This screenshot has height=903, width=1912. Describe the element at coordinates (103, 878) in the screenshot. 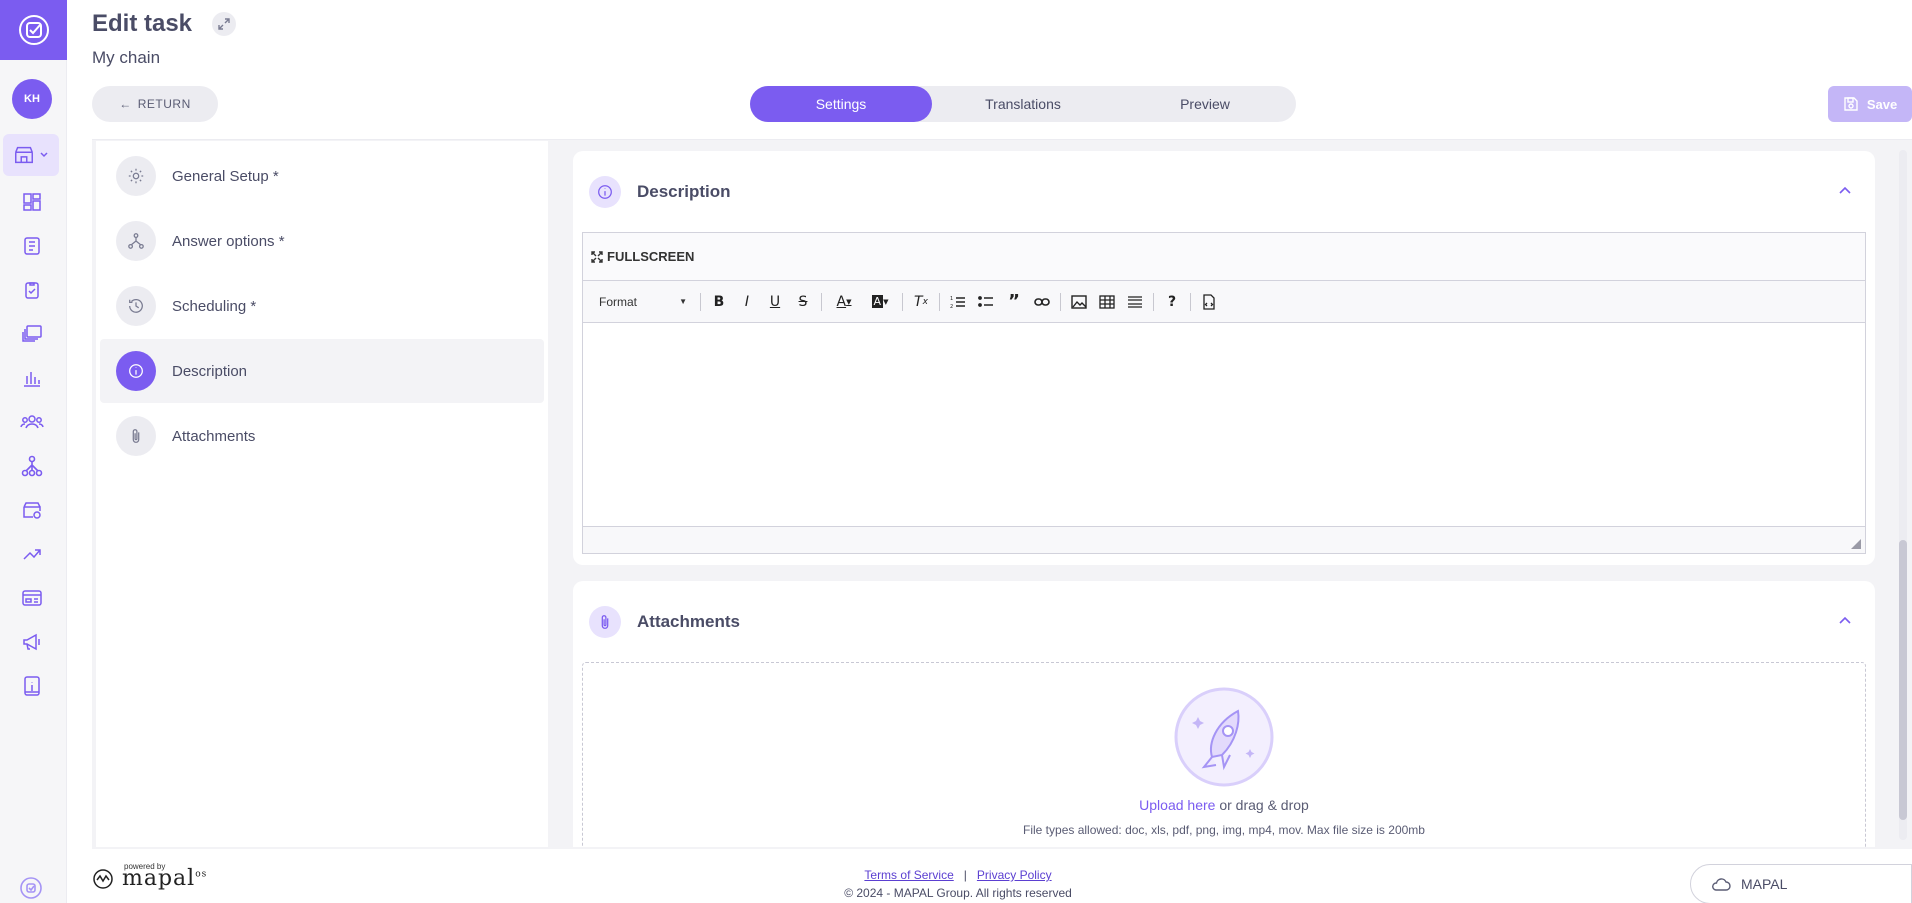

I see `mapal-logo-icon` at that location.